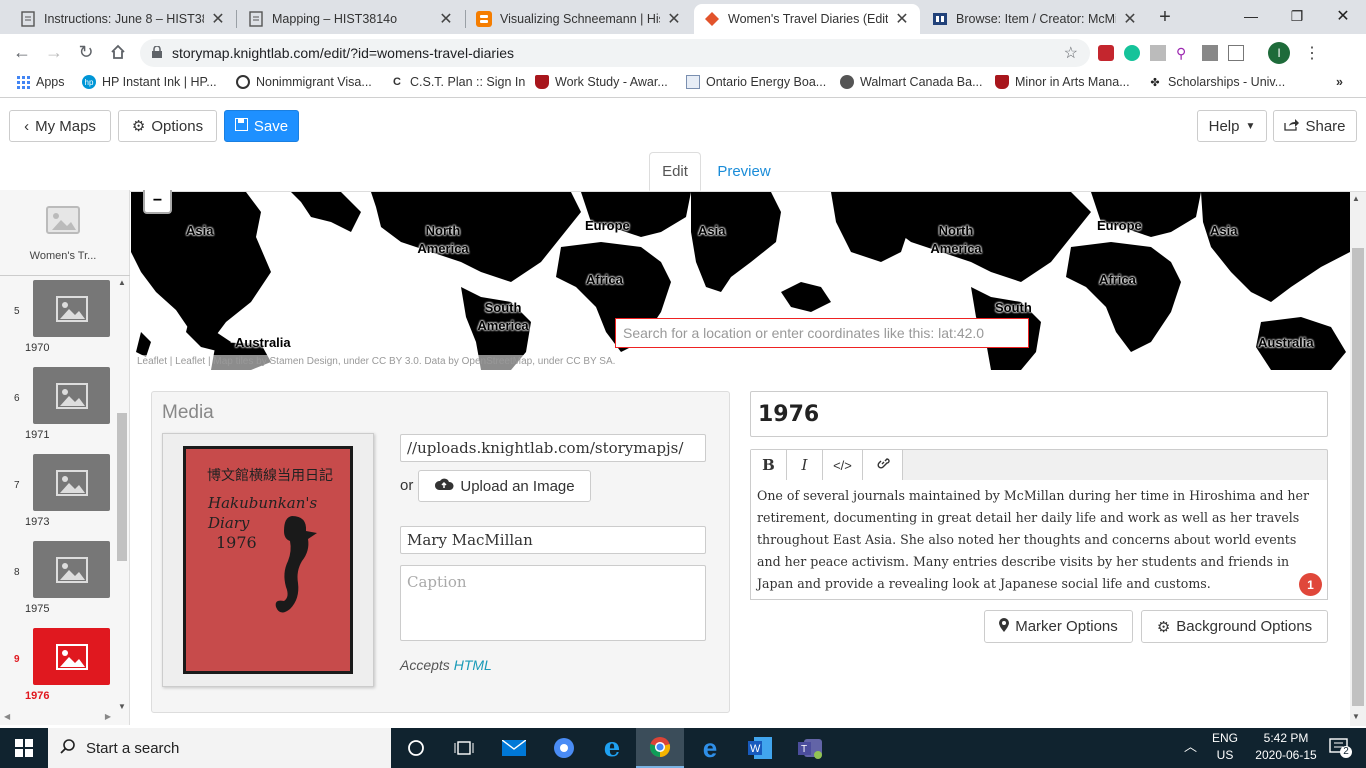 This screenshot has width=1366, height=768. I want to click on pdf-extension-icon, so click(1106, 53).